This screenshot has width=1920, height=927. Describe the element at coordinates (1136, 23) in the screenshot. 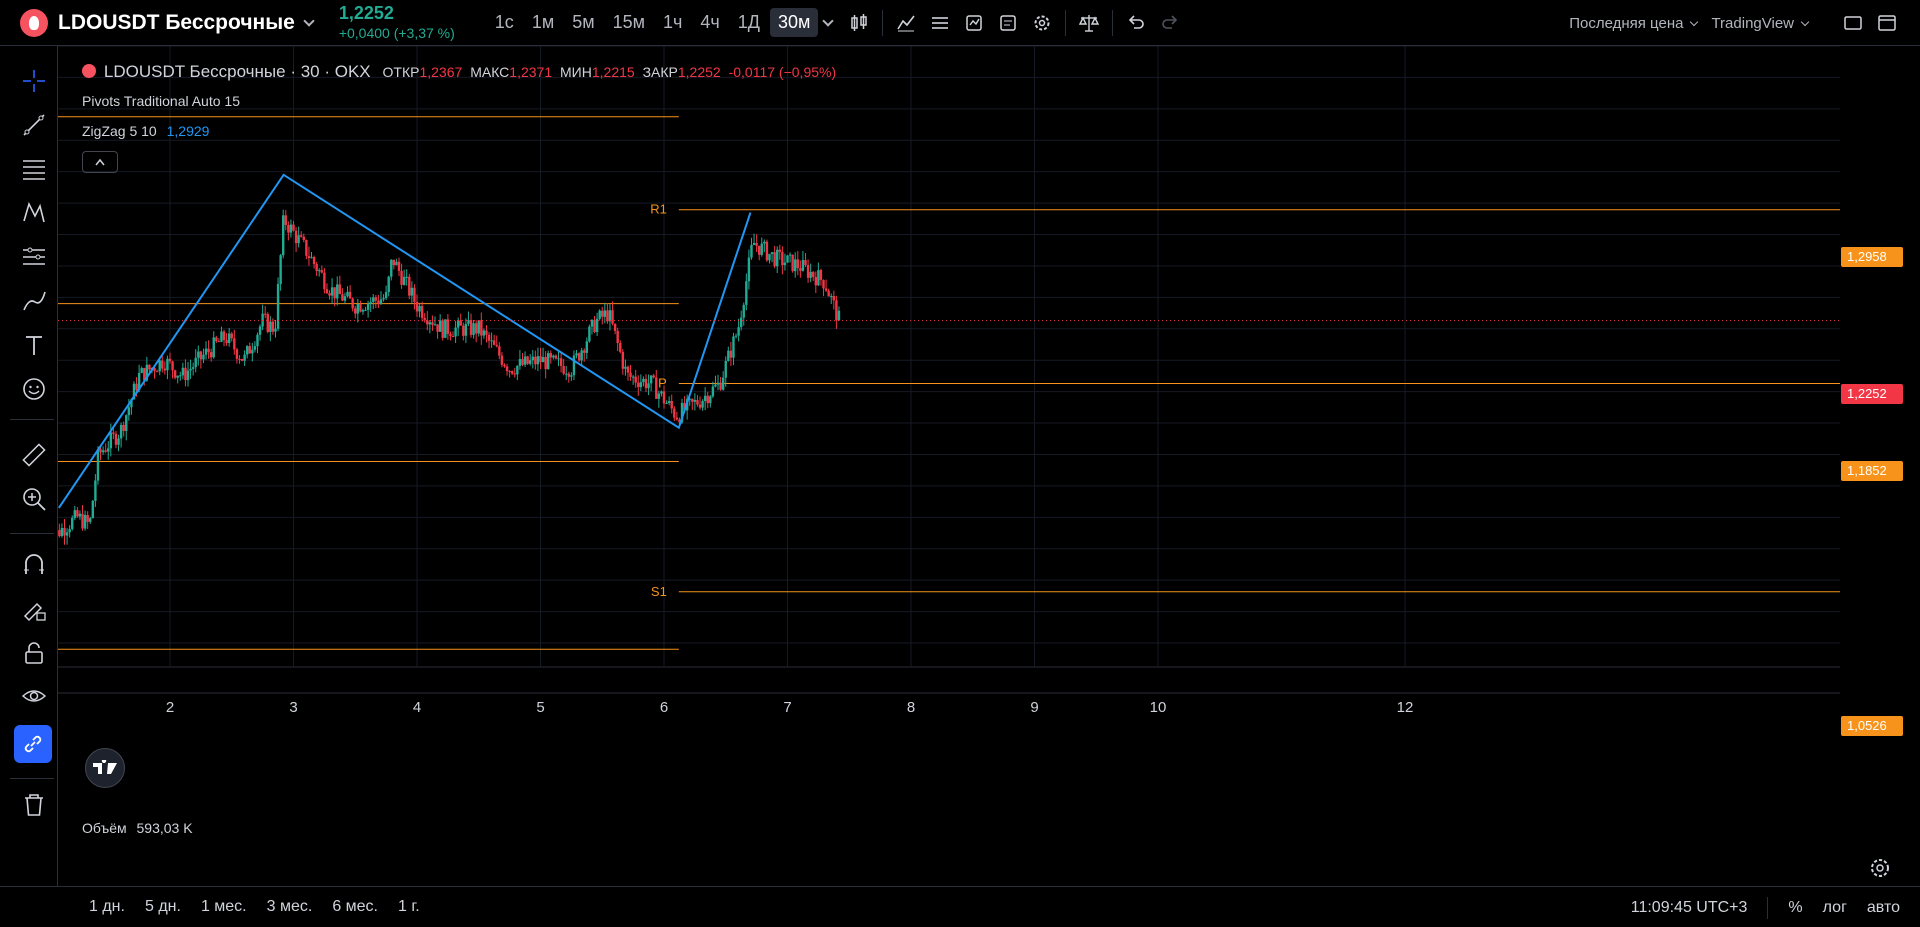

I see `undo-icon` at that location.